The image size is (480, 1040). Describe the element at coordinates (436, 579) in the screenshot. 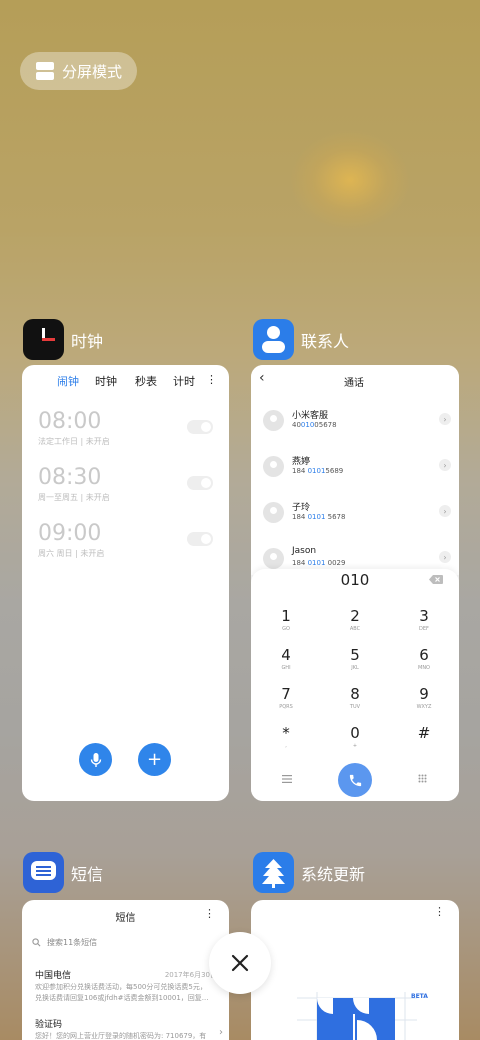

I see `backspace-icon` at that location.